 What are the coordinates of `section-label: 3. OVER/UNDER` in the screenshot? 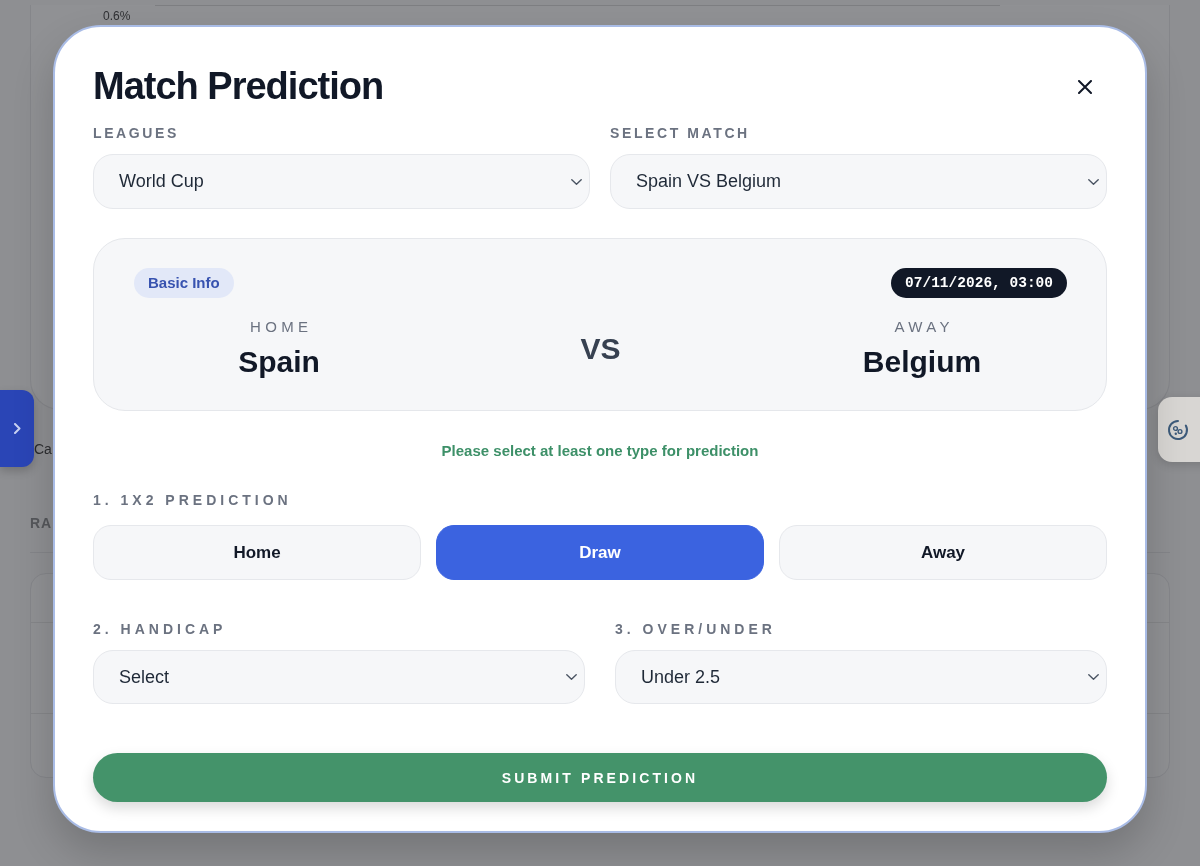 It's located at (695, 629).